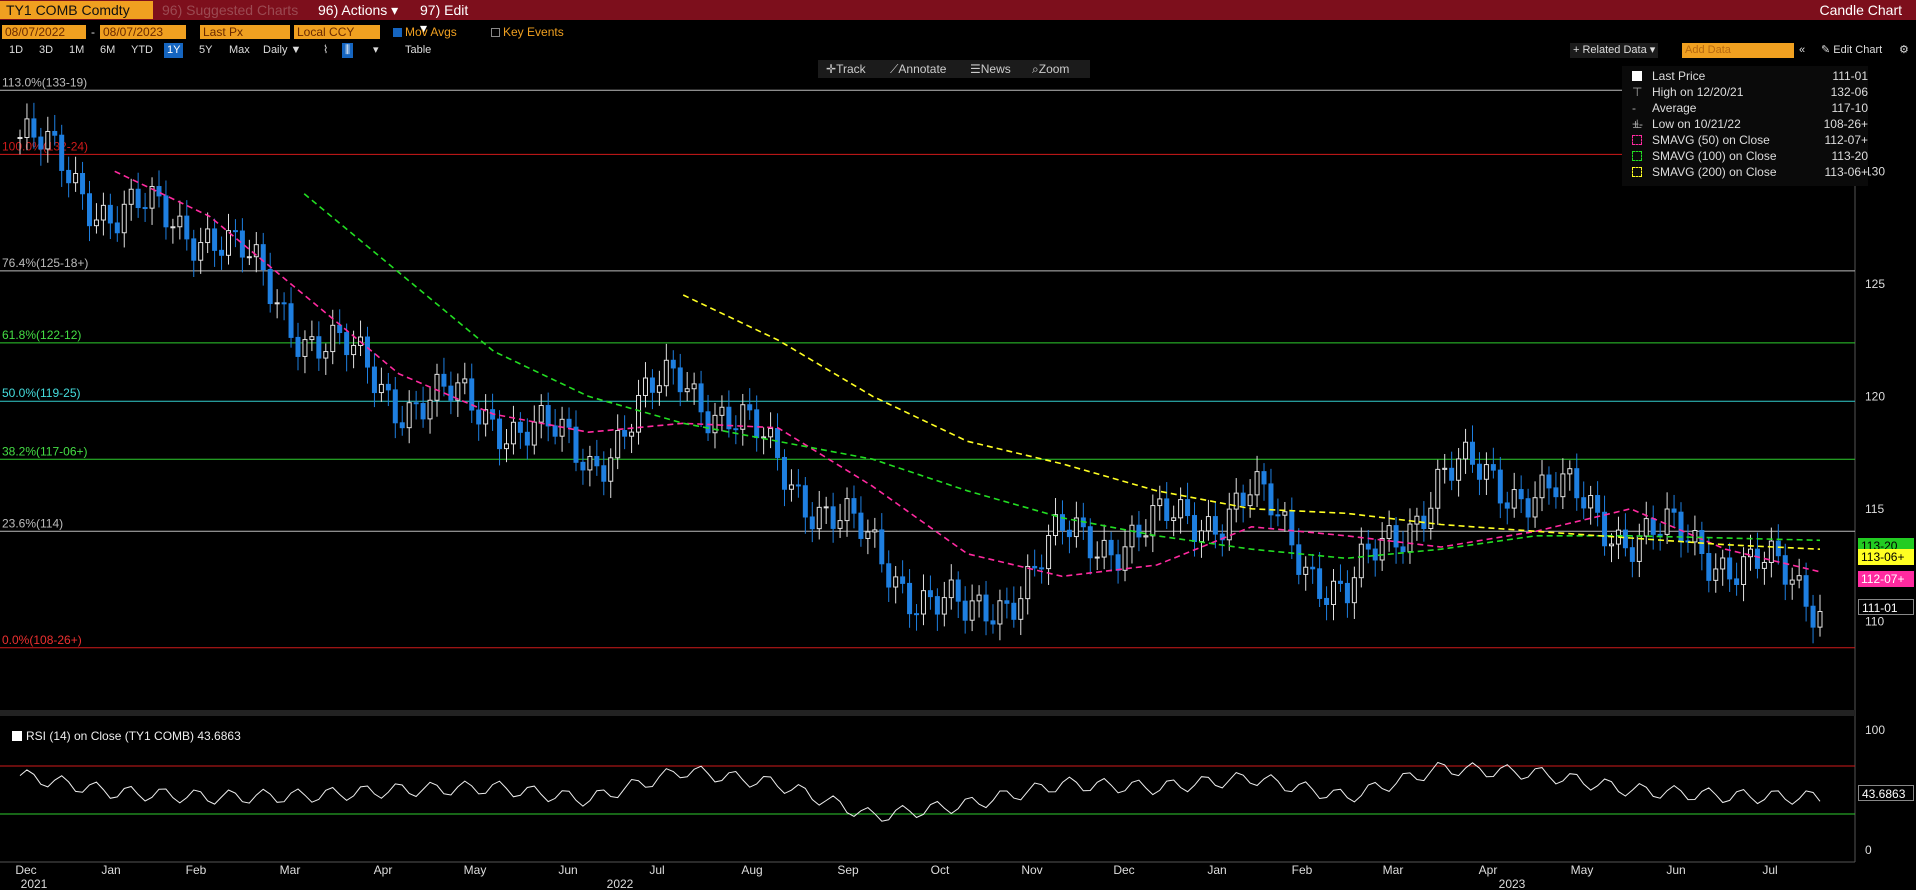 This screenshot has height=890, width=1916. I want to click on pane-divider, so click(927, 713).